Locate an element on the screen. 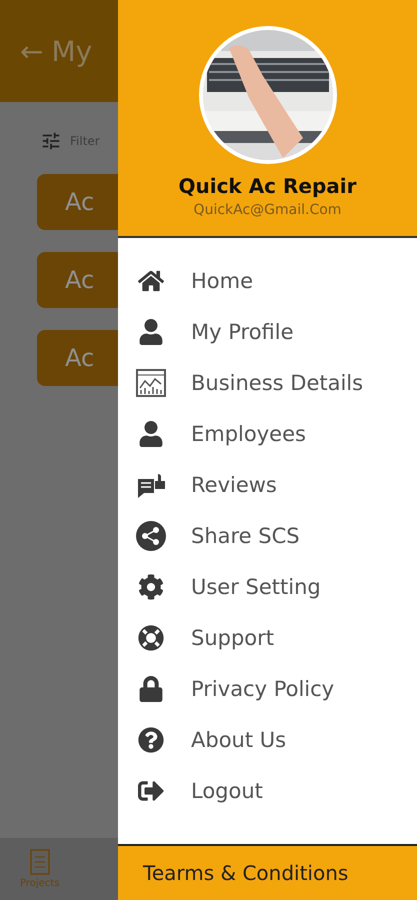  lock-icon is located at coordinates (151, 689).